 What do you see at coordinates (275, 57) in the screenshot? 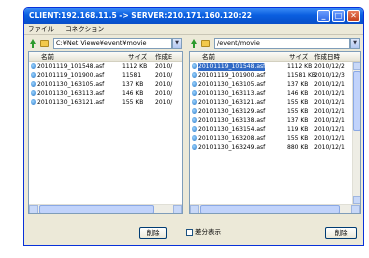
I see `remote-list-header: 名前 サイズ 作成日時` at bounding box center [275, 57].